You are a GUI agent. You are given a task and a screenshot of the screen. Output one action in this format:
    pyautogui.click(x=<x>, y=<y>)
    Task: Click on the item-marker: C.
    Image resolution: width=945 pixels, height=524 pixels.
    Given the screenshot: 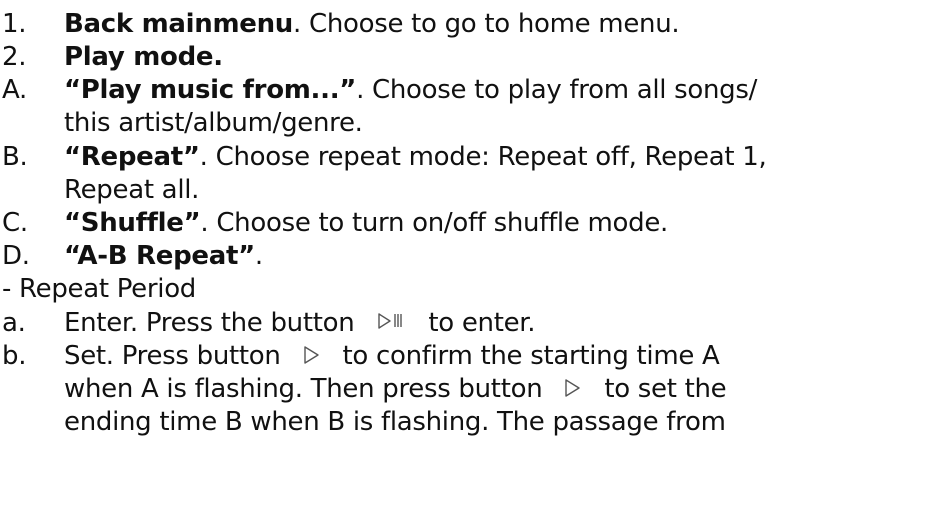 What is the action you would take?
    pyautogui.click(x=15, y=223)
    